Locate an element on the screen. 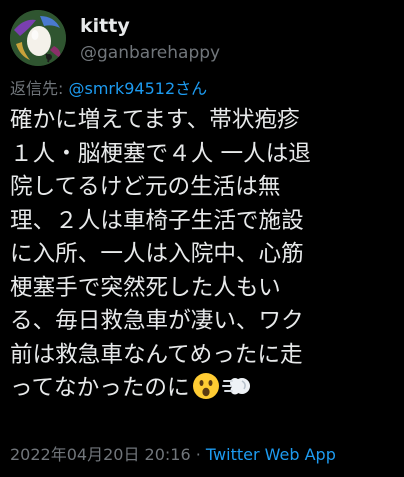 This screenshot has height=477, width=404. tweet-text-line: 理、２人は車椅子生活で施設 is located at coordinates (157, 220).